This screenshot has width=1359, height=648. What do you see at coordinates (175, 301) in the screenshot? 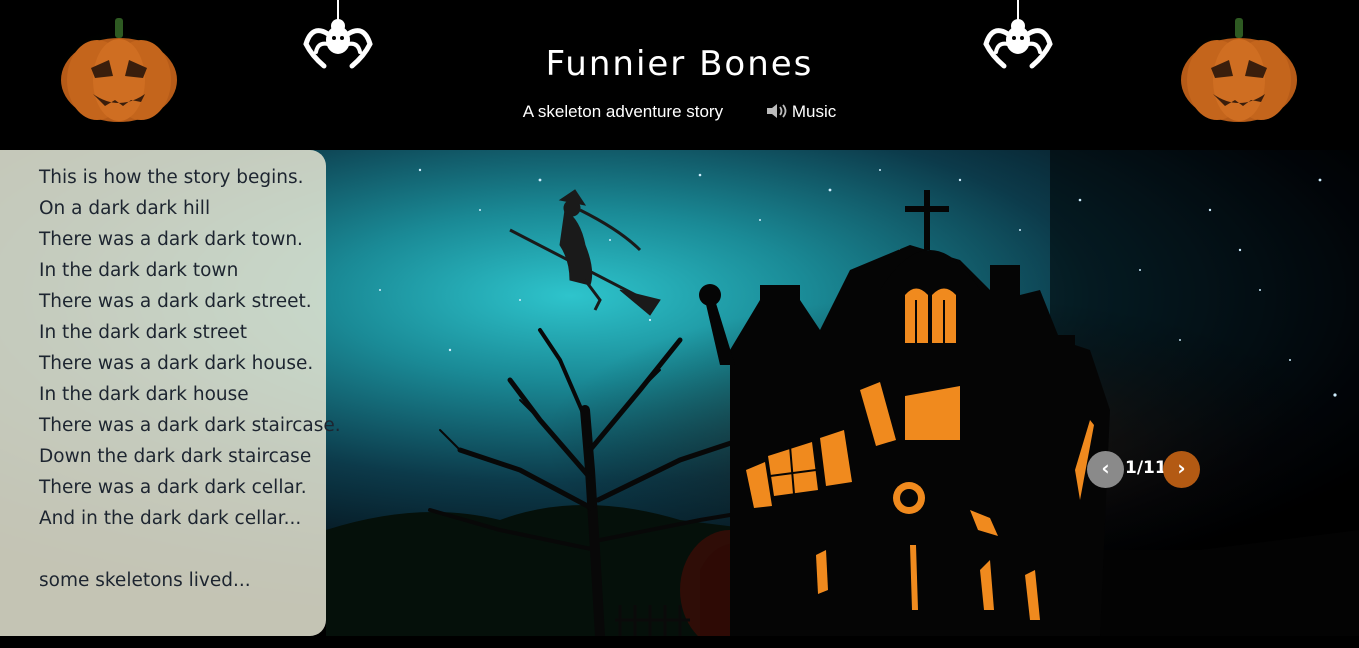
I see `story-line: There was a dark dark street.` at bounding box center [175, 301].